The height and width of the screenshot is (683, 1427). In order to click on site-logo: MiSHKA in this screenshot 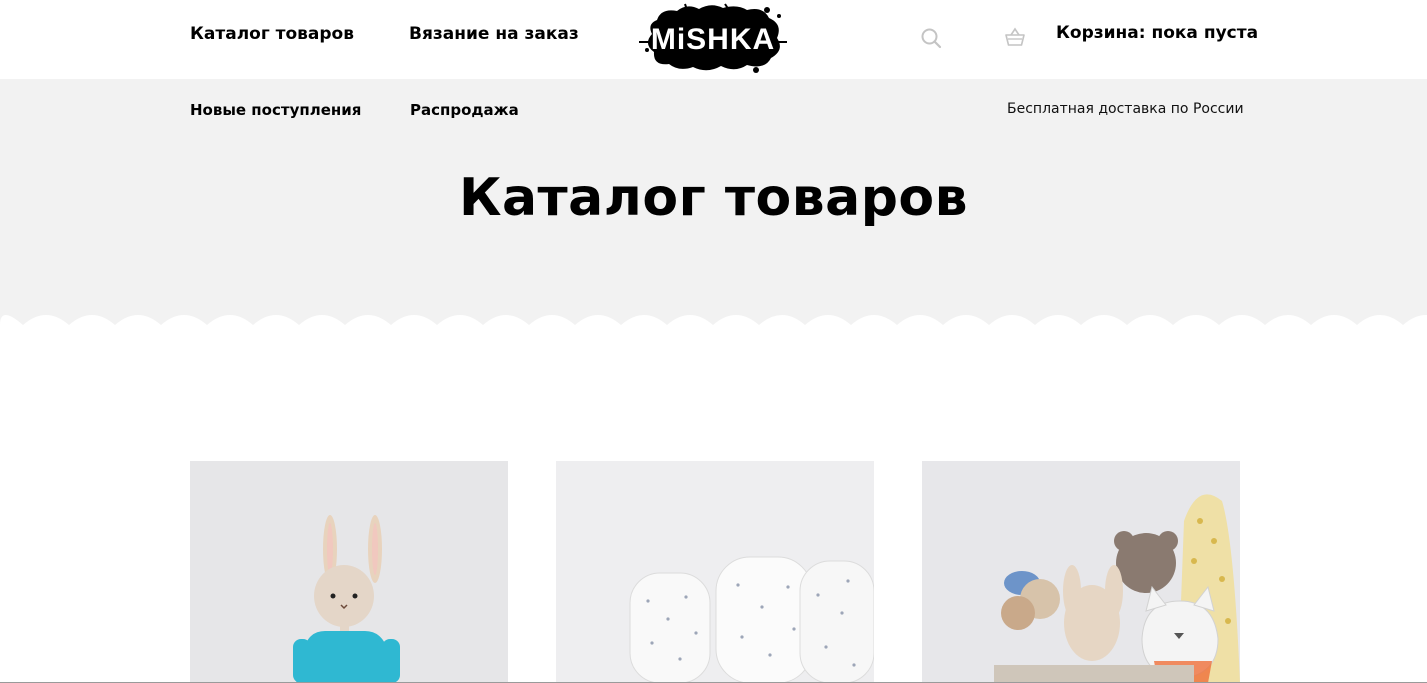, I will do `click(713, 38)`.